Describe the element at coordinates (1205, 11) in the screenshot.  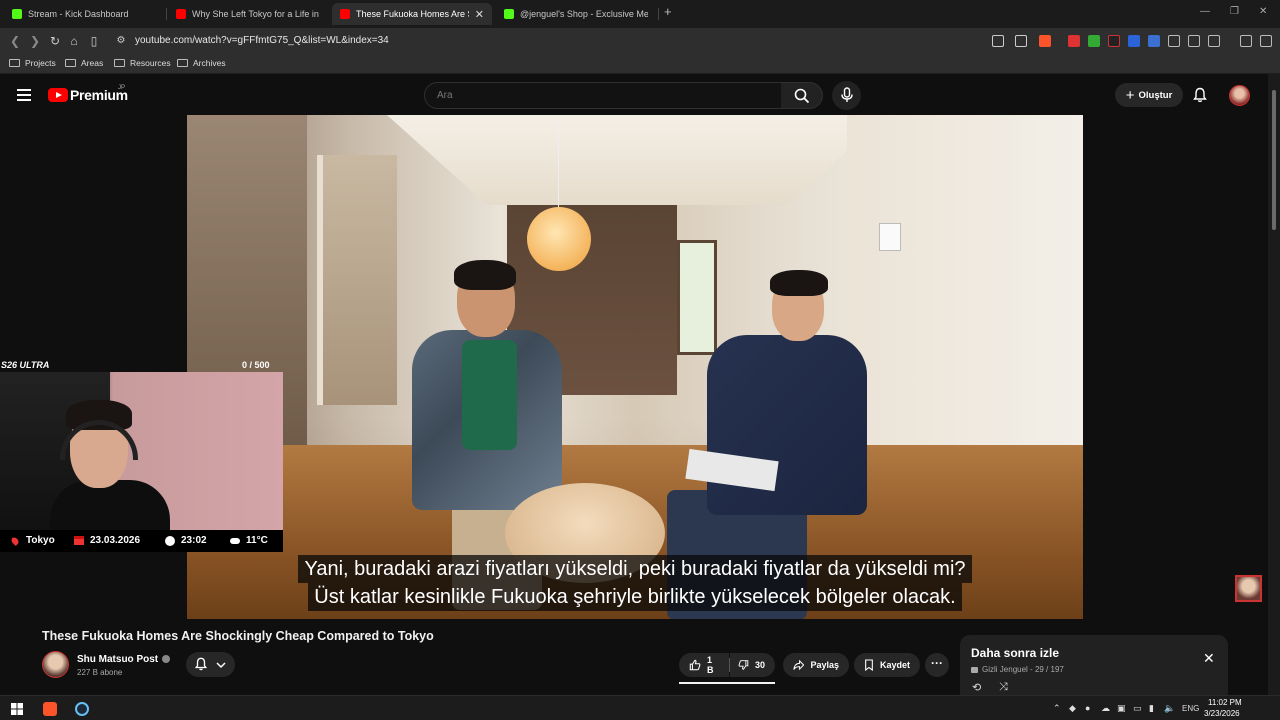
I see `minimize-icon: —` at that location.